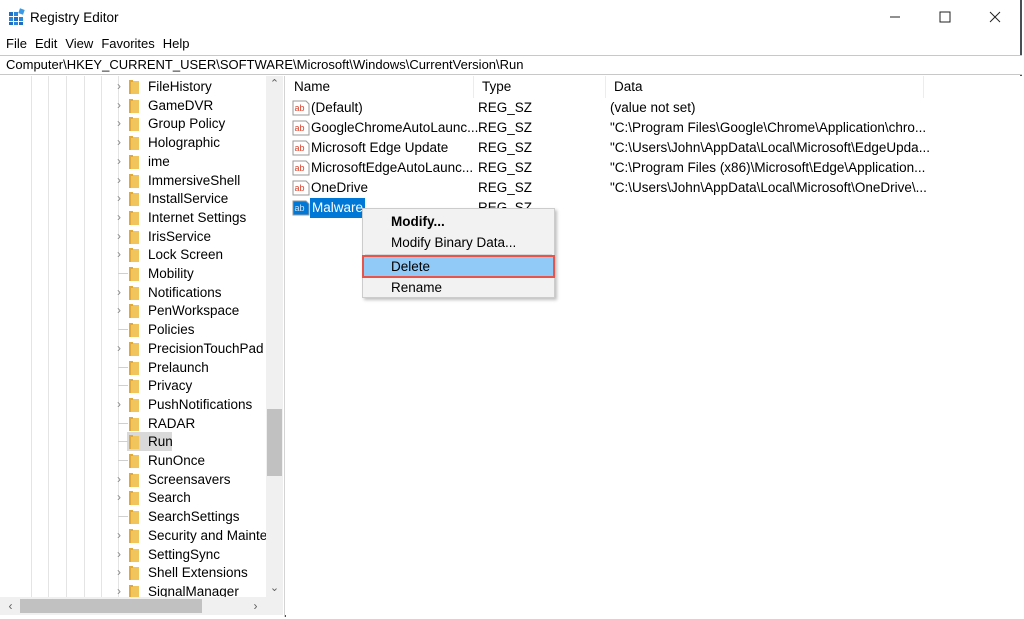 Image resolution: width=1024 pixels, height=619 pixels. I want to click on window-title: Registry Editor, so click(74, 17).